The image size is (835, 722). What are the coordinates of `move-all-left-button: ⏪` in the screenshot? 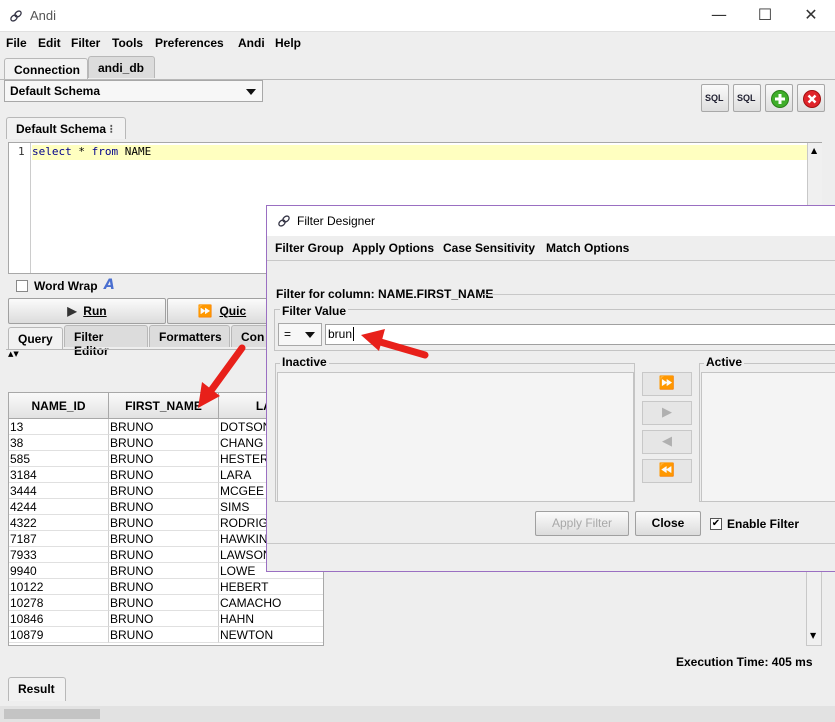 It's located at (667, 471).